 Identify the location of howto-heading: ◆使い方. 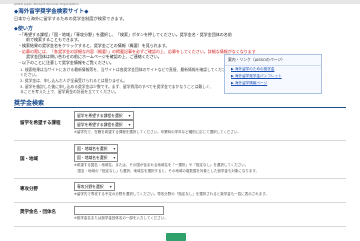
(23, 29).